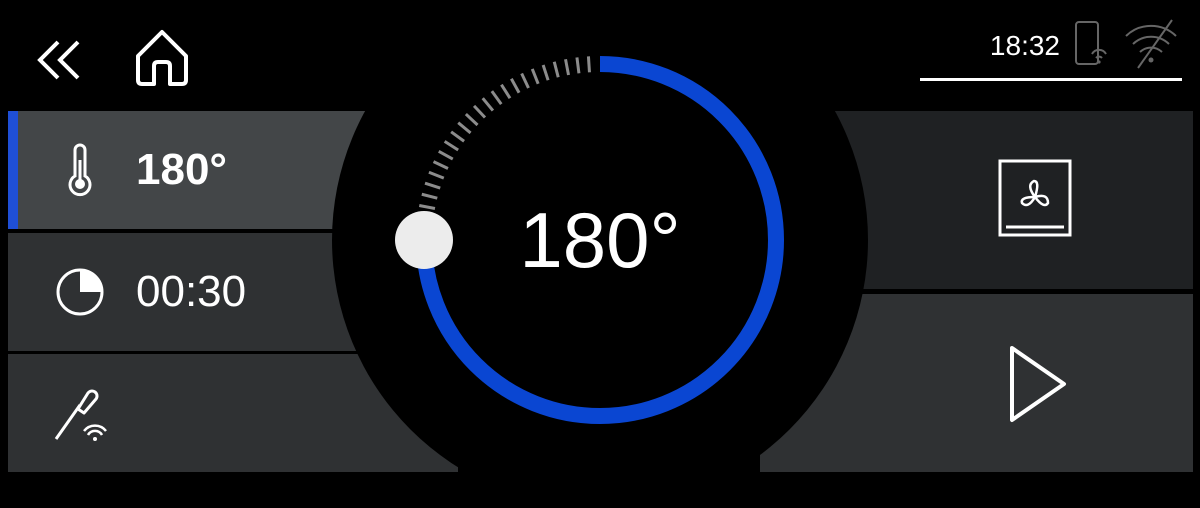  What do you see at coordinates (1024, 45) in the screenshot?
I see `clock: 18:32` at bounding box center [1024, 45].